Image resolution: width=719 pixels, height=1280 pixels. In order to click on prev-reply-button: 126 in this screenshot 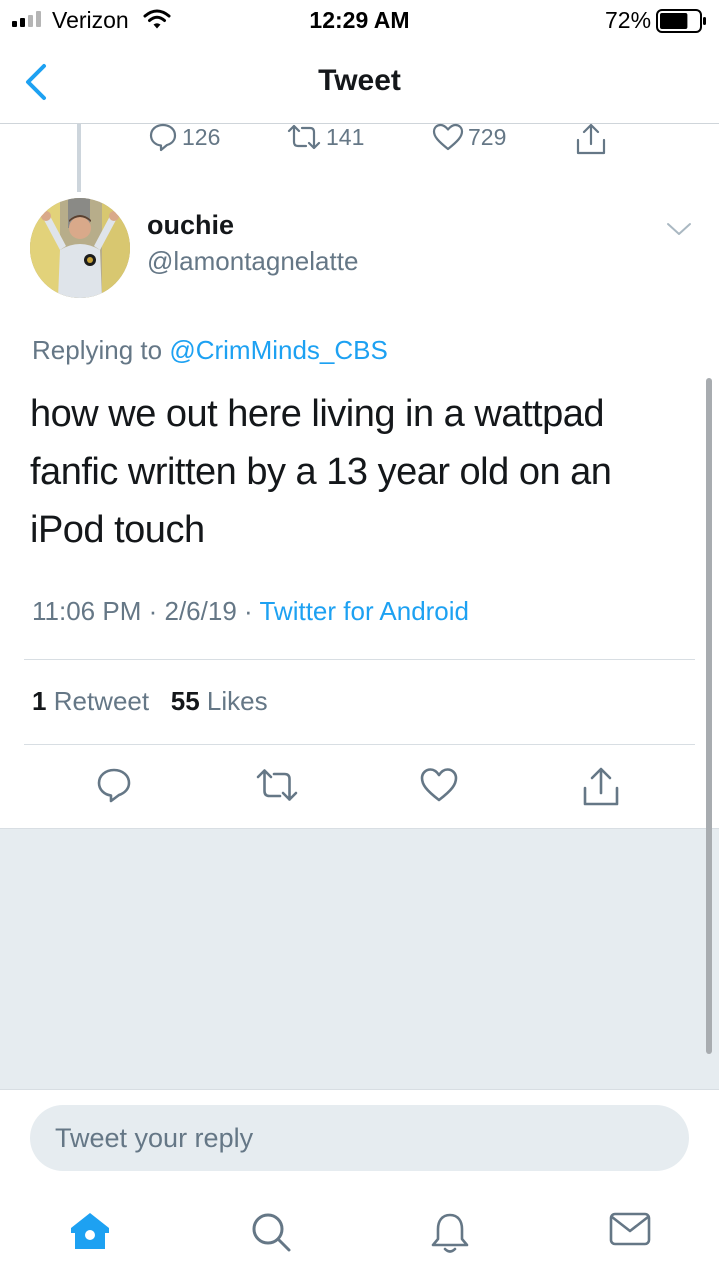, I will do `click(184, 137)`.